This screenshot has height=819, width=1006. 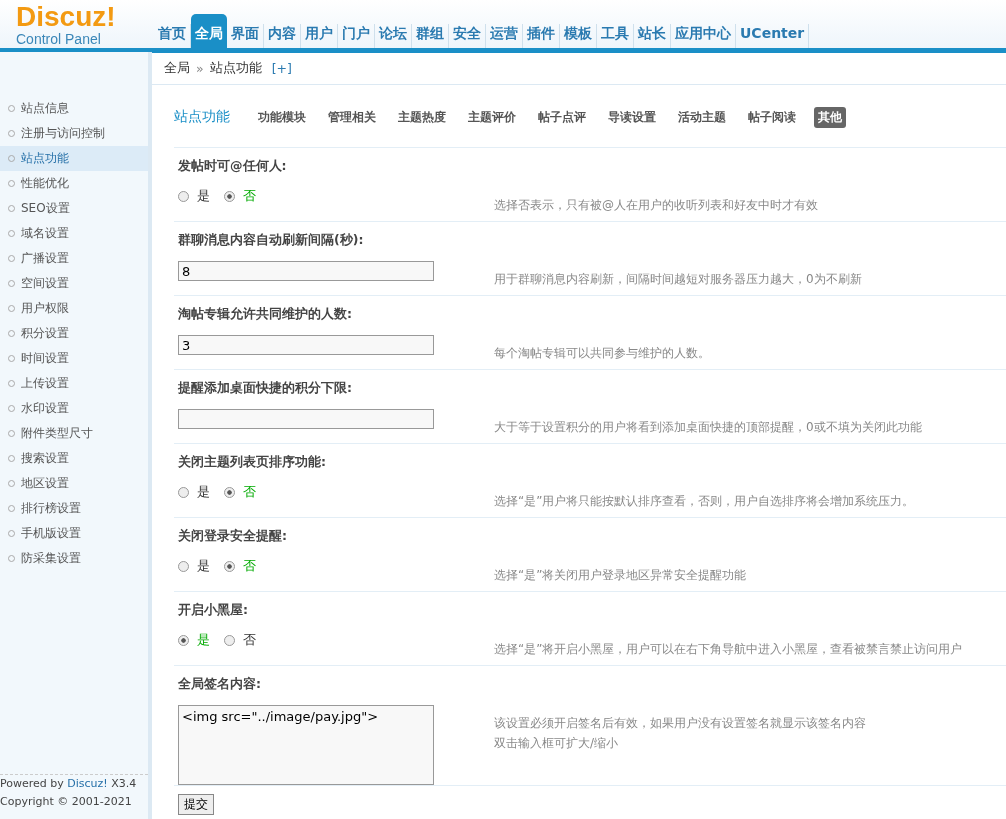 What do you see at coordinates (271, 240) in the screenshot?
I see `setting-label: 群聊消息内容自动刷新间隔(秒):` at bounding box center [271, 240].